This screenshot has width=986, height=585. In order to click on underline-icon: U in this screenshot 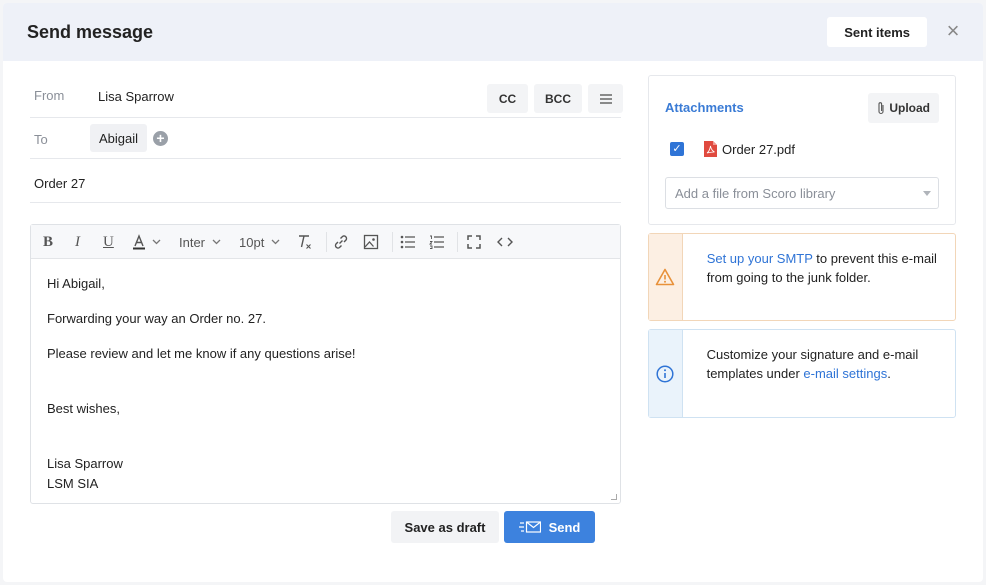, I will do `click(108, 242)`.